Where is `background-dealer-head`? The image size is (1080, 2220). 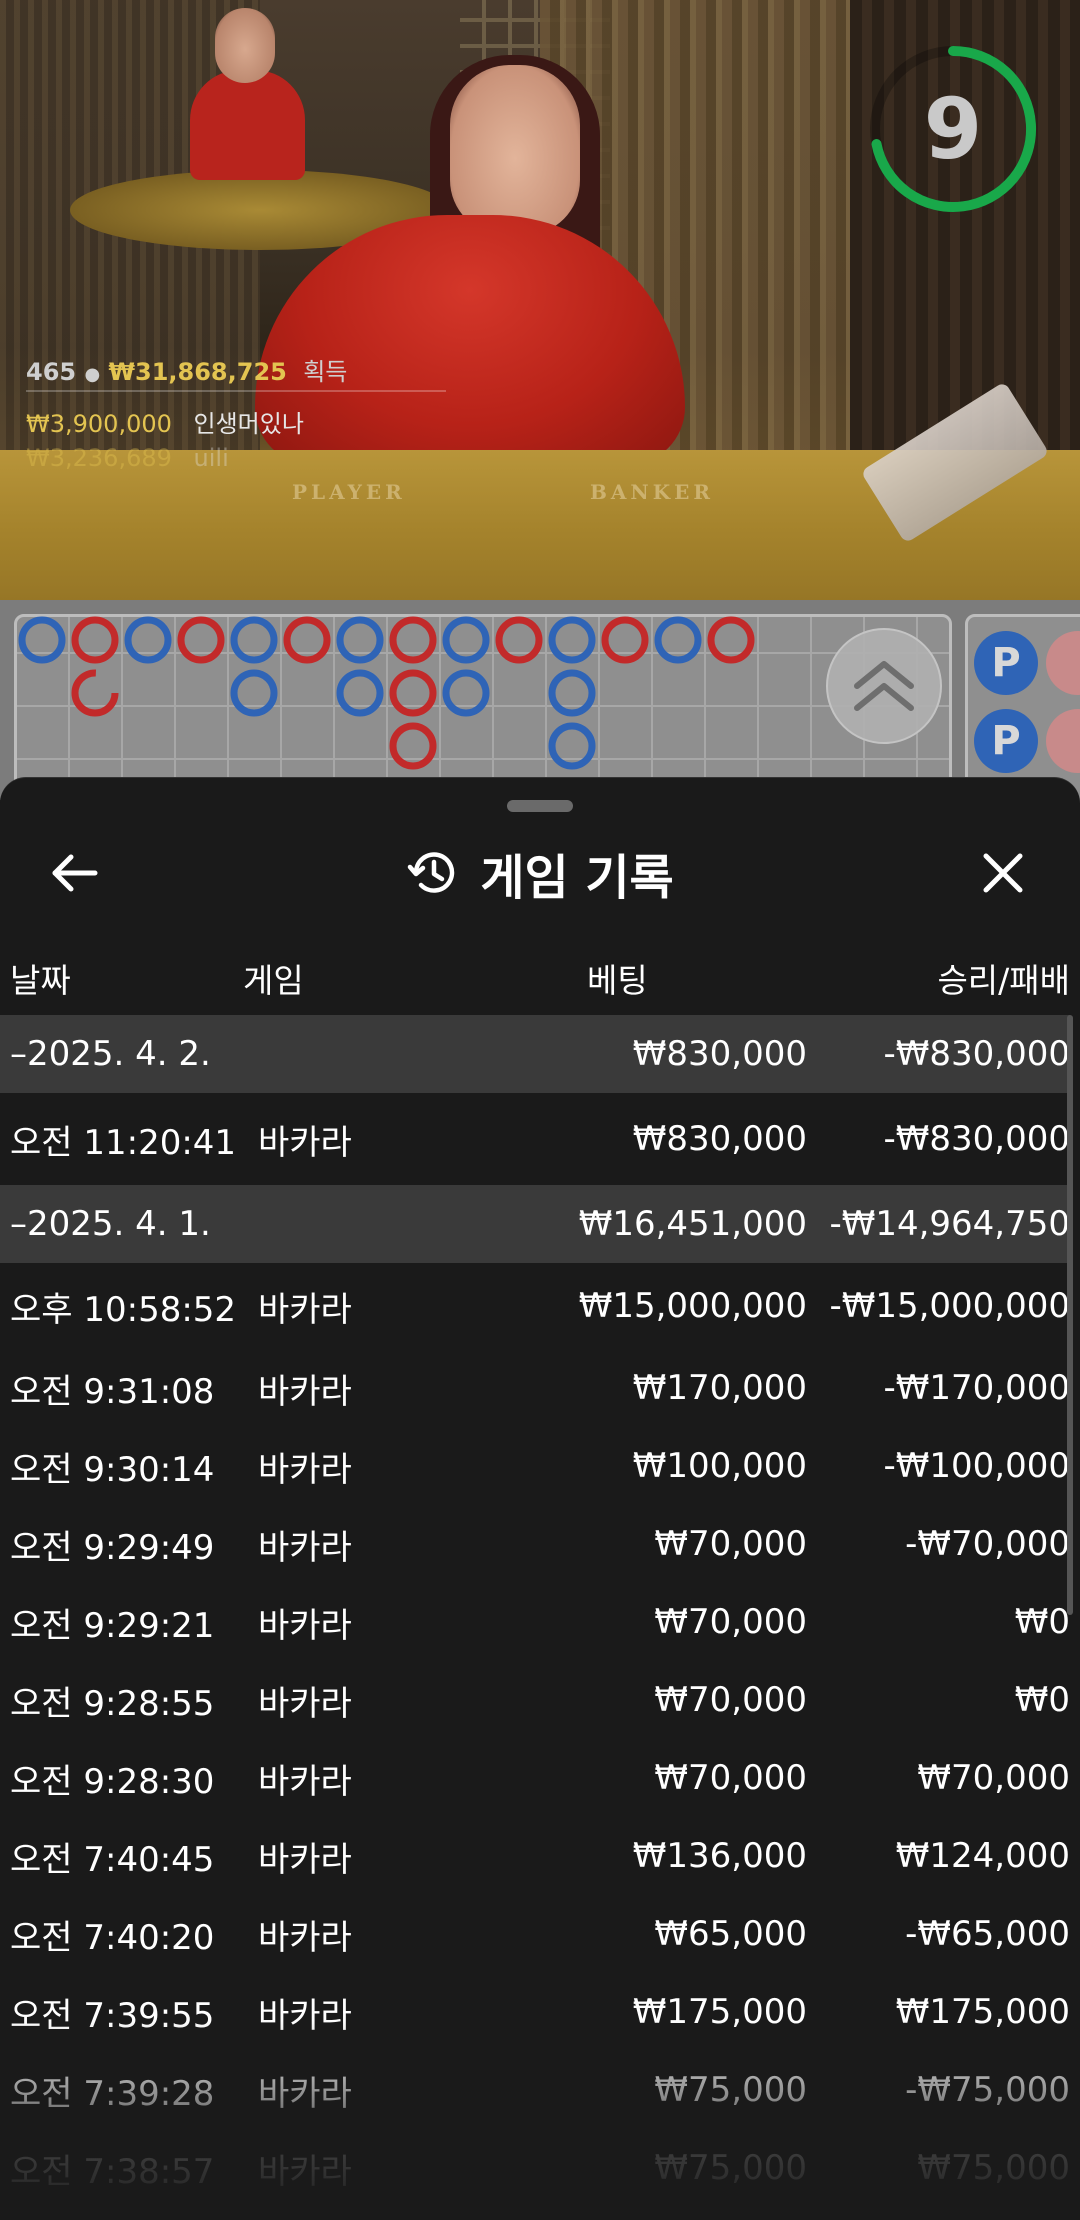 background-dealer-head is located at coordinates (245, 45).